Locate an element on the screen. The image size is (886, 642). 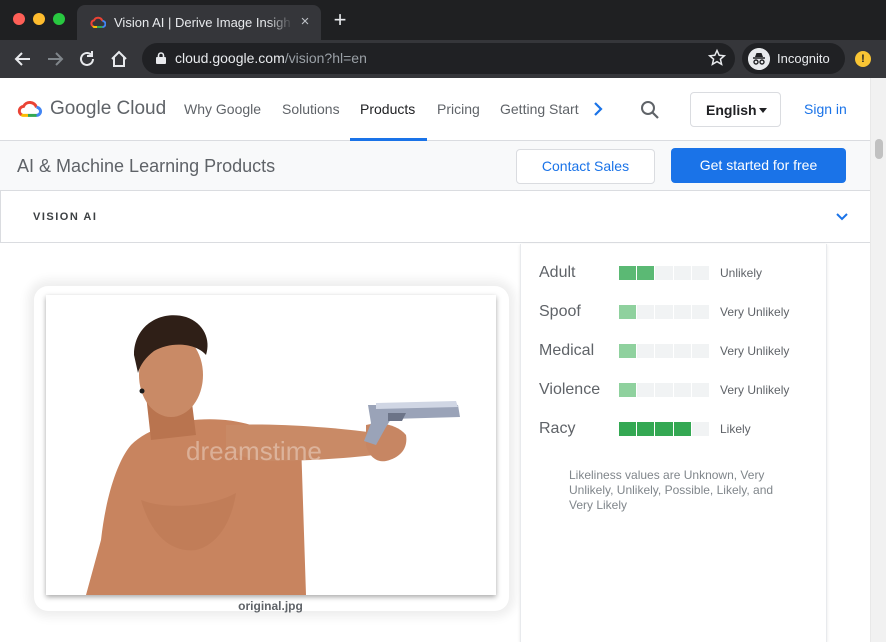
incognito-indicator: Incognito is located at coordinates (793, 58).